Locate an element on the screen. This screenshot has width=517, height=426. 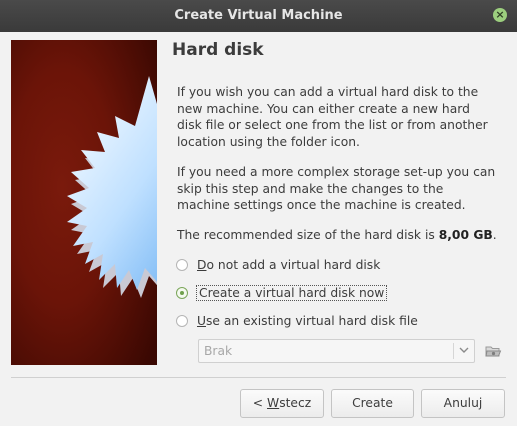
radio-no-disk is located at coordinates (182, 265).